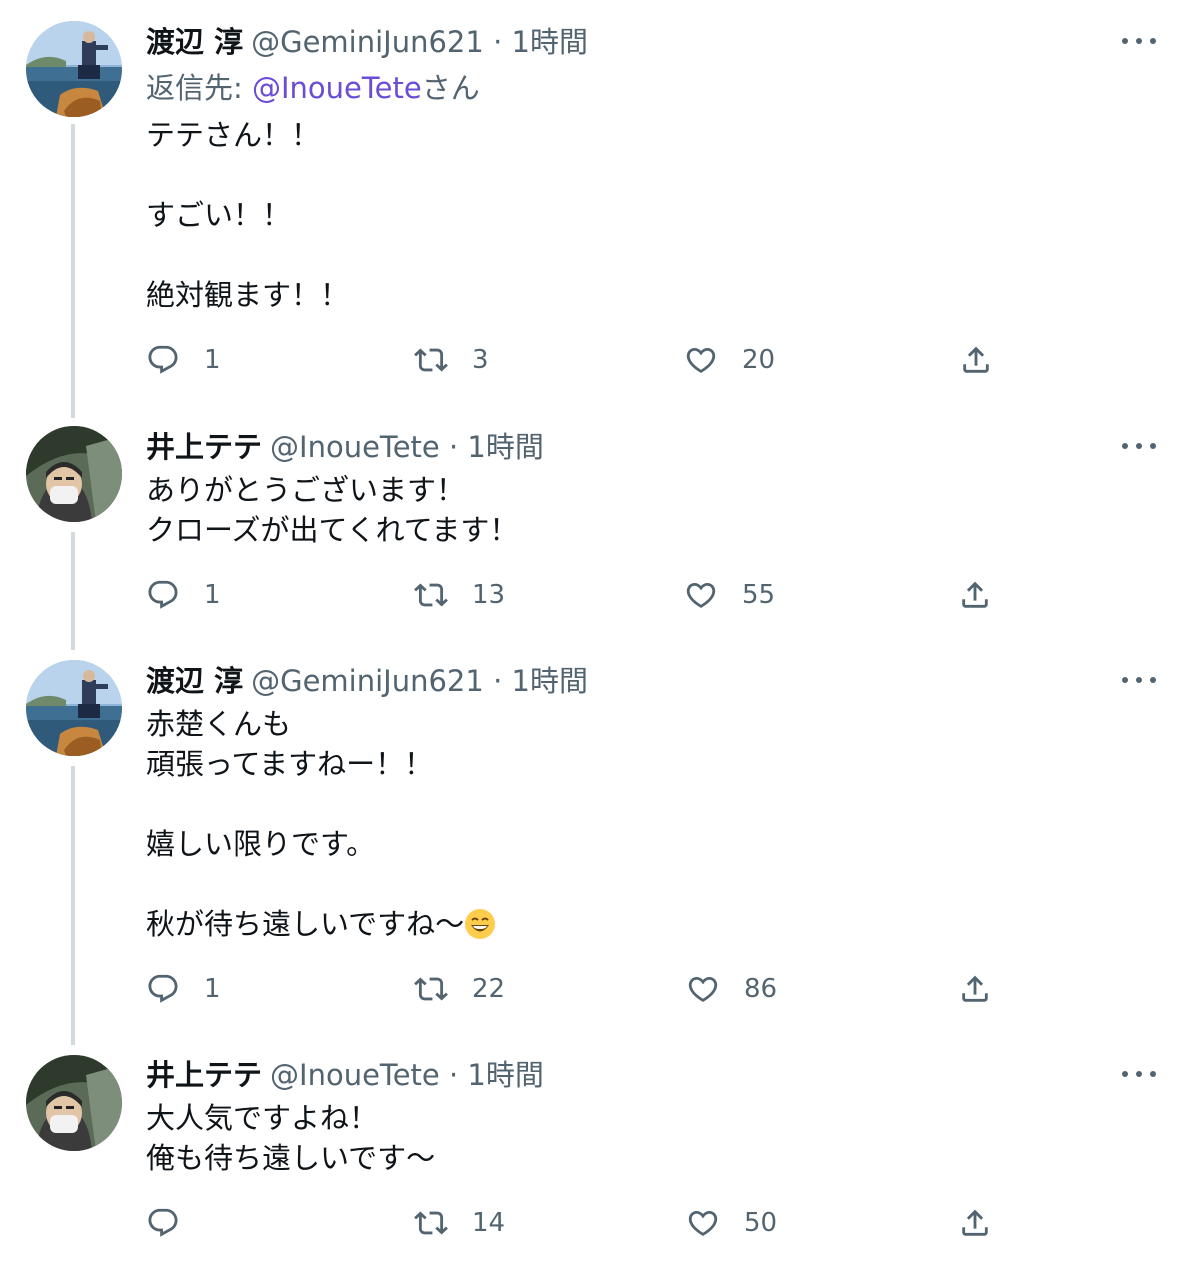 The image size is (1198, 1266). Describe the element at coordinates (459, 989) in the screenshot. I see `retweet-button: 22` at that location.